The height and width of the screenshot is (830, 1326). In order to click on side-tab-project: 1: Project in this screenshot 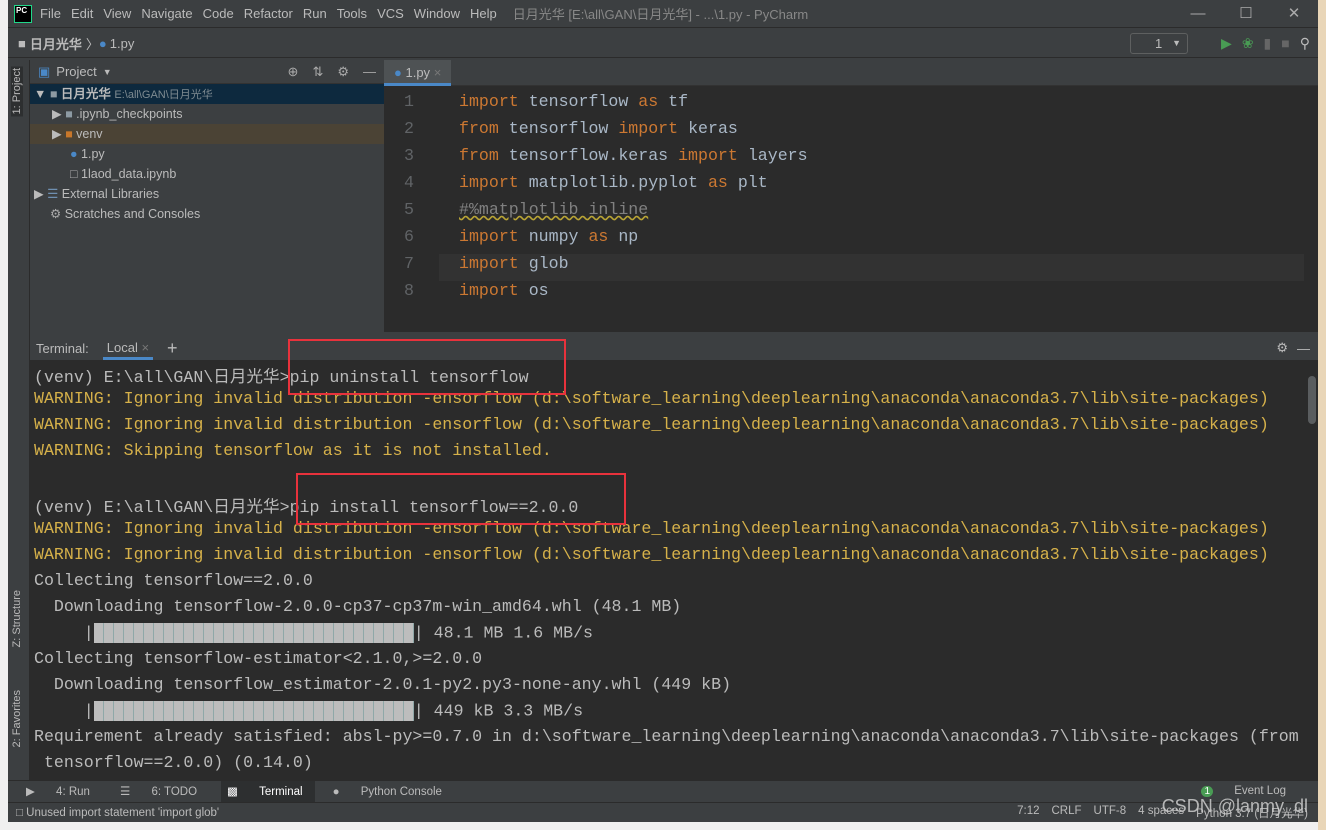, I will do `click(17, 91)`.